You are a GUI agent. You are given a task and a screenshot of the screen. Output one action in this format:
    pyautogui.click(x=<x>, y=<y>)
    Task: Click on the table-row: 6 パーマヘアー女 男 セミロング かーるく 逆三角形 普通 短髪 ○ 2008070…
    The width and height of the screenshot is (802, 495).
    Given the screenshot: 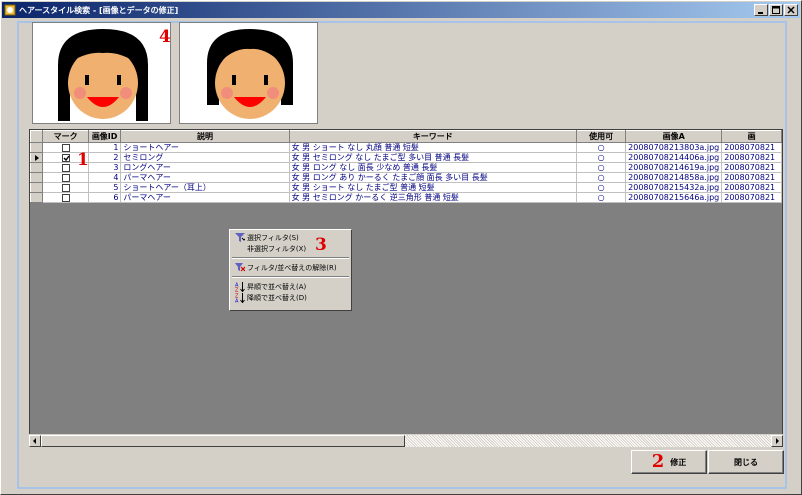 What is the action you would take?
    pyautogui.click(x=406, y=197)
    